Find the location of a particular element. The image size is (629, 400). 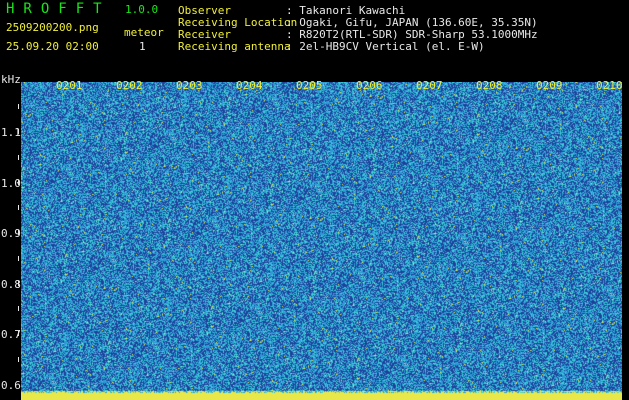

info-key: Receiving Location is located at coordinates (238, 22).